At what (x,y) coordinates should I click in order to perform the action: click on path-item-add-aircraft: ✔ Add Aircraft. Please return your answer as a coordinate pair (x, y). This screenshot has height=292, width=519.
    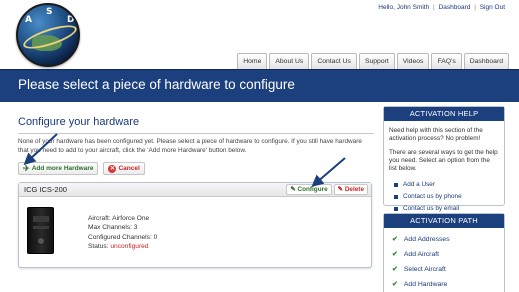
    Looking at the image, I should click on (444, 254).